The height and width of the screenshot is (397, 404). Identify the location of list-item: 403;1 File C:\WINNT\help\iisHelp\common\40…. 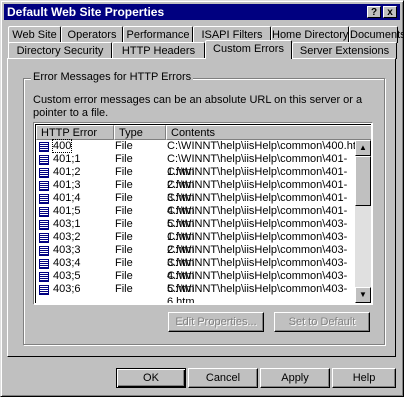
(196, 230).